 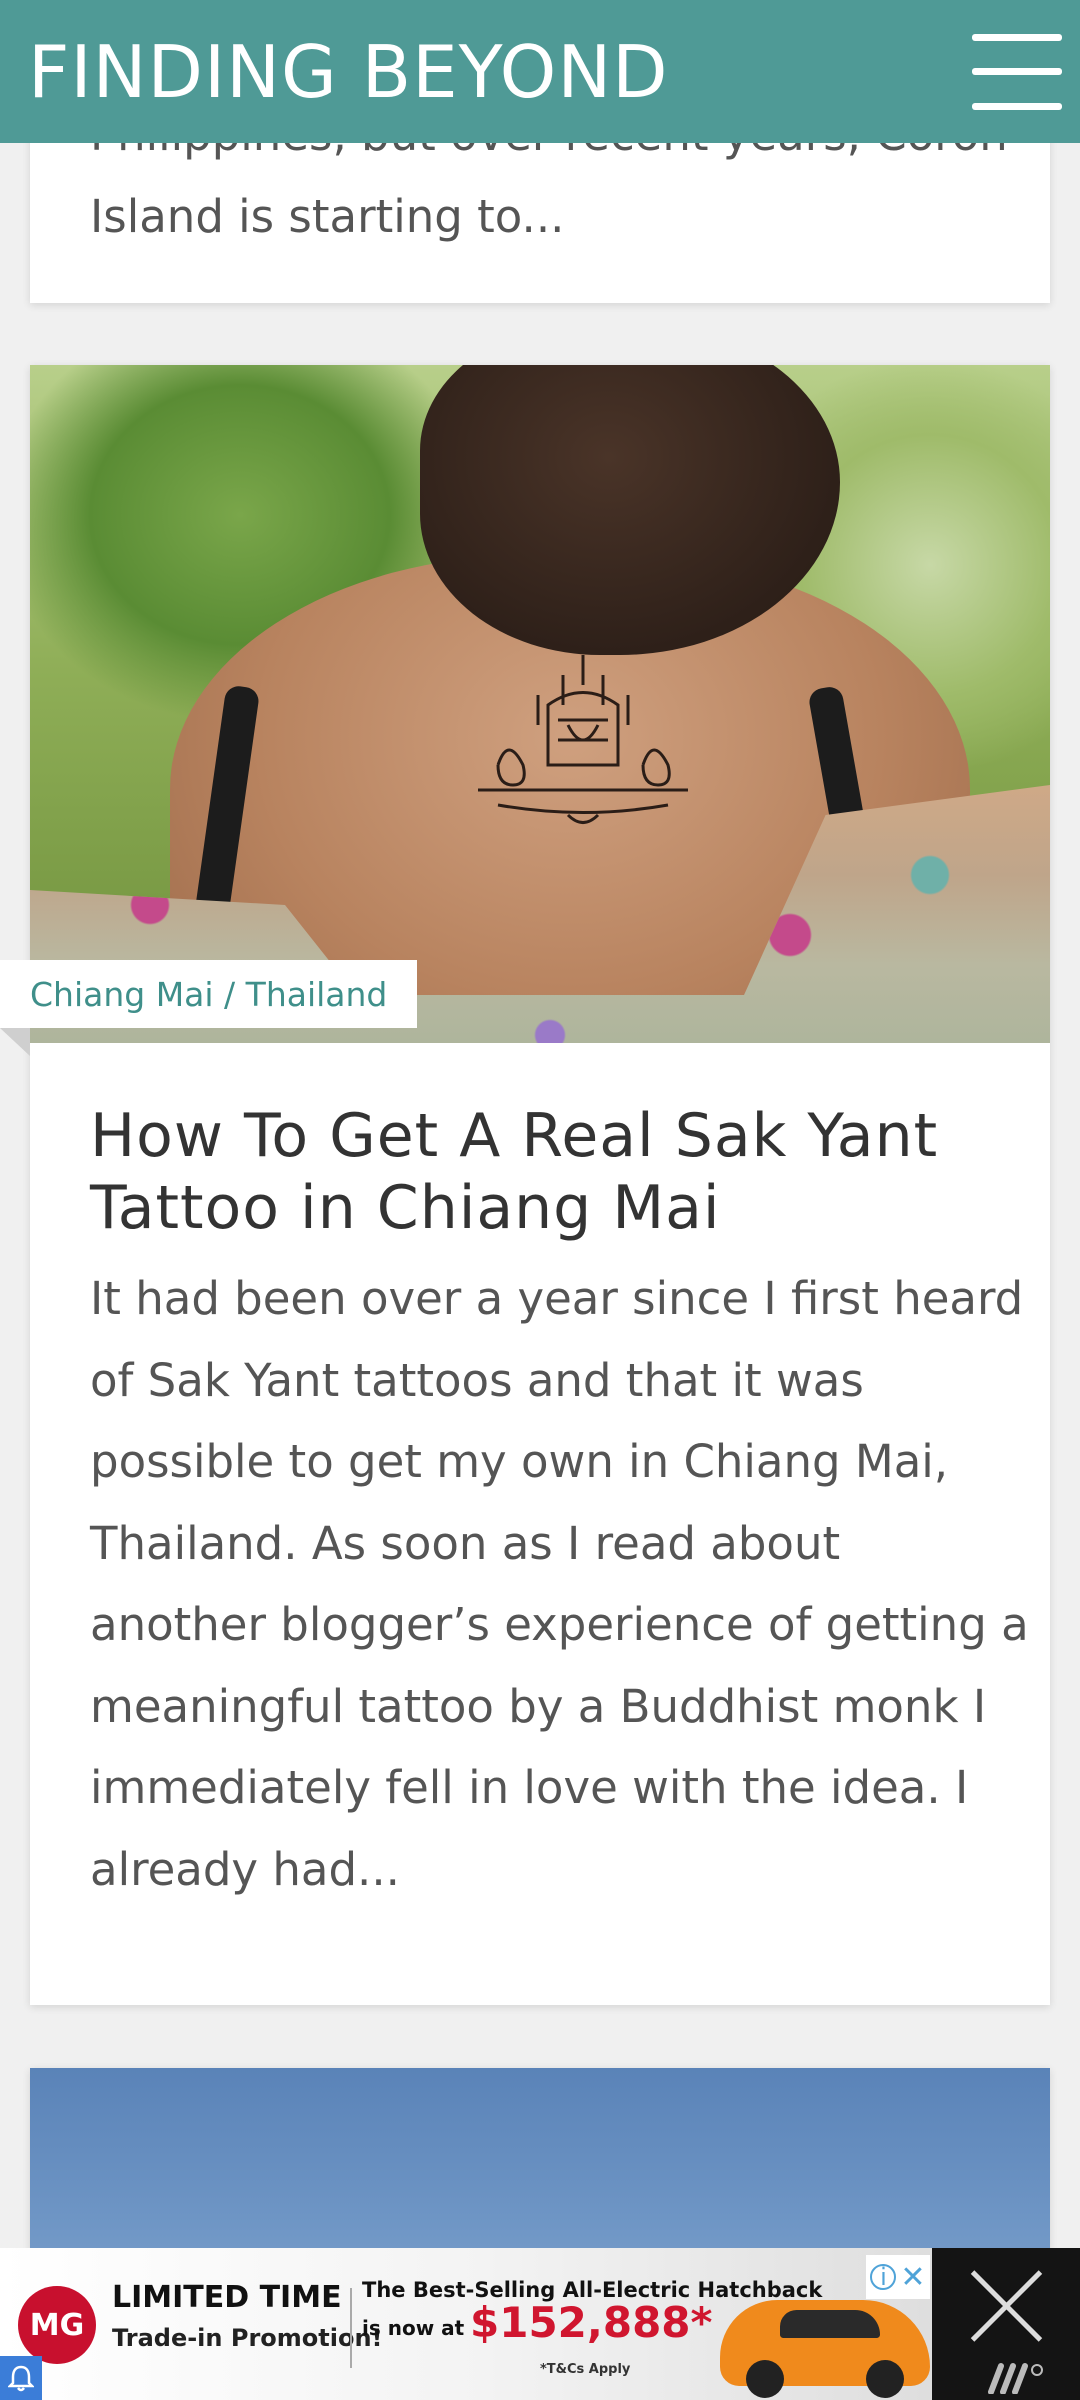 I want to click on category-label: Chiang Mai / Thailand, so click(x=208, y=994).